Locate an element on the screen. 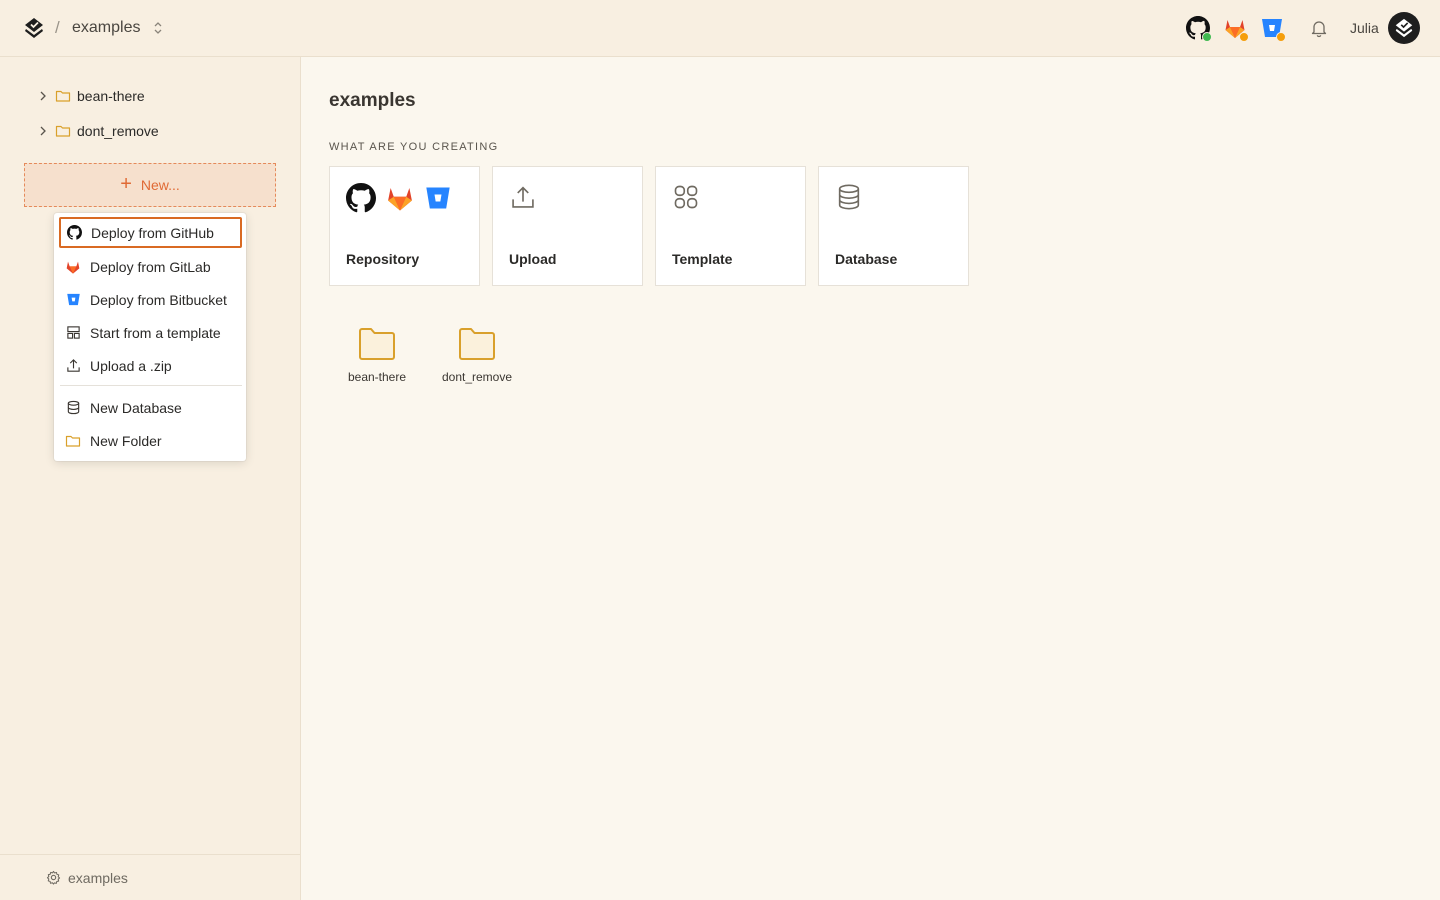 The image size is (1440, 900). tree-item-bean-there: bean-there is located at coordinates (90, 96).